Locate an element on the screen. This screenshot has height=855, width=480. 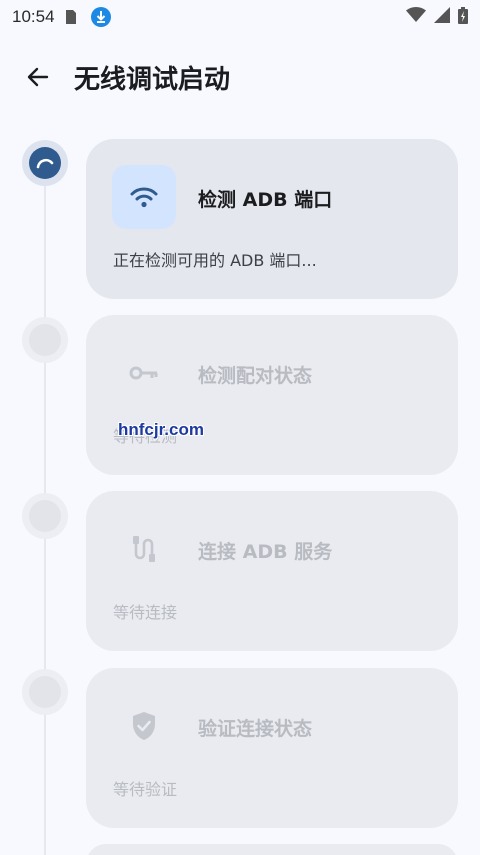
arrow-left-icon is located at coordinates (38, 77).